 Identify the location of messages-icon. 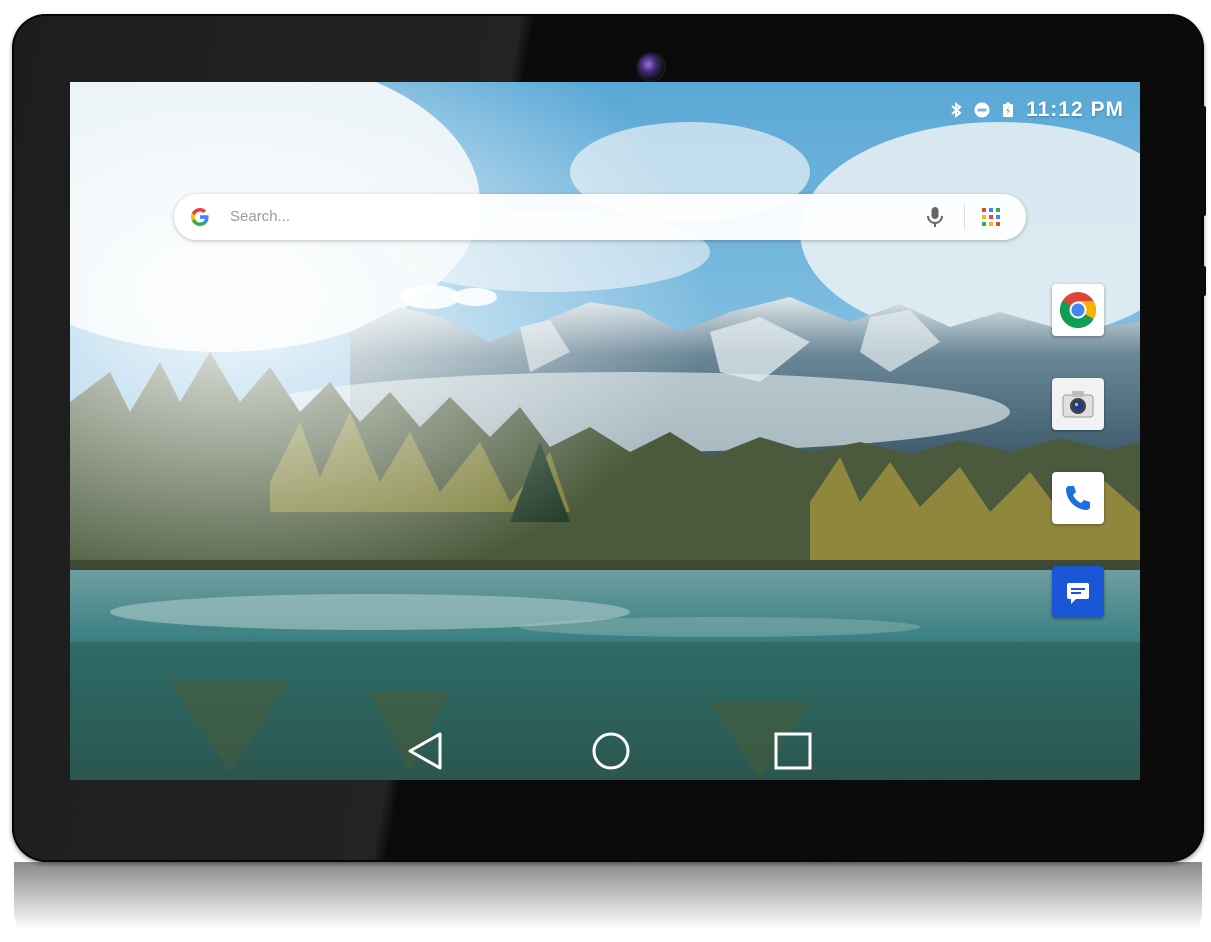
(1078, 593).